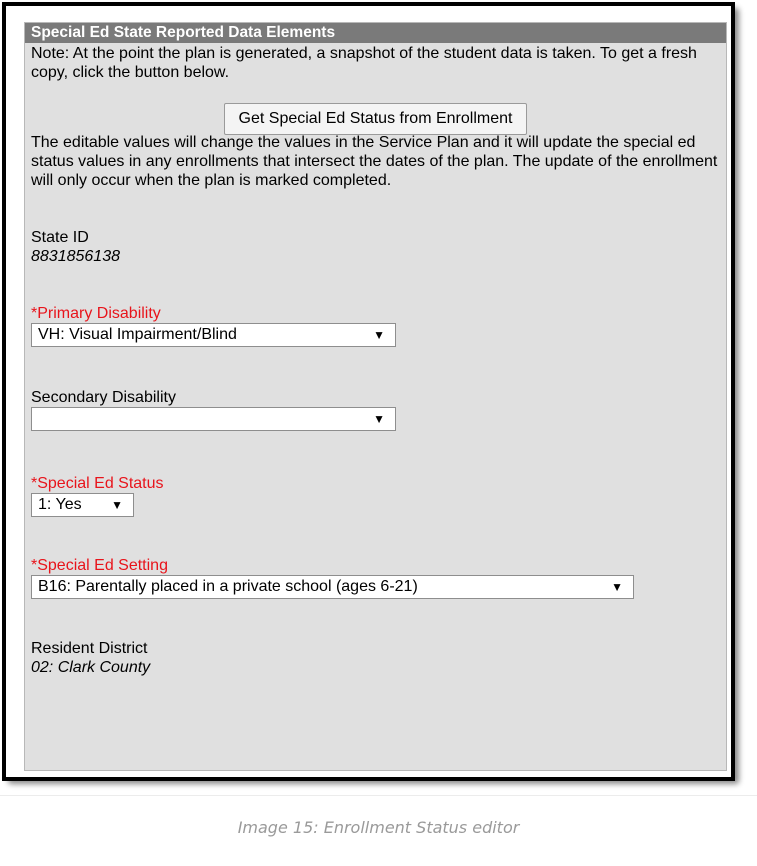 This screenshot has width=757, height=866. I want to click on button-row: Get Special Ed Status from Enrollment, so click(375, 119).